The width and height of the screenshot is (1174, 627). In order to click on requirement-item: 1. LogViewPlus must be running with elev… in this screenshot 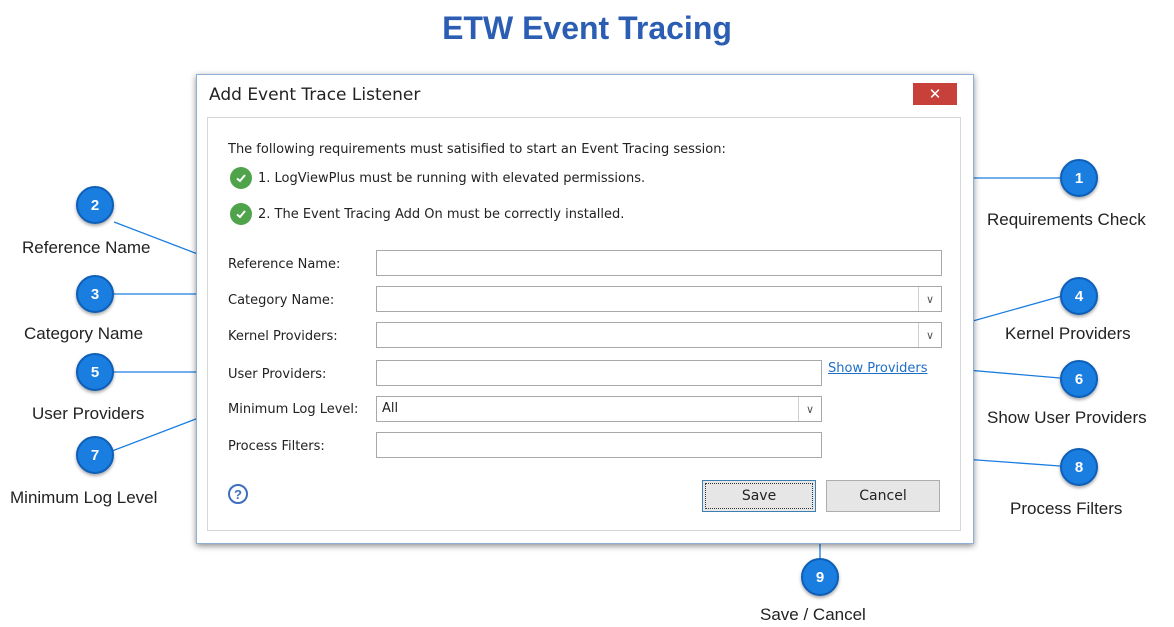, I will do `click(437, 178)`.